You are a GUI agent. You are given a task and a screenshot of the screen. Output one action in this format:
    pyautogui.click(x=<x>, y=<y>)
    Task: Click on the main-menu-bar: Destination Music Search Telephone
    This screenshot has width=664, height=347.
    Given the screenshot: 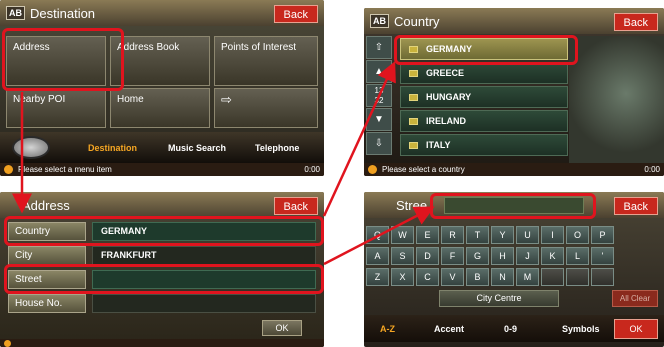 What is the action you would take?
    pyautogui.click(x=162, y=147)
    